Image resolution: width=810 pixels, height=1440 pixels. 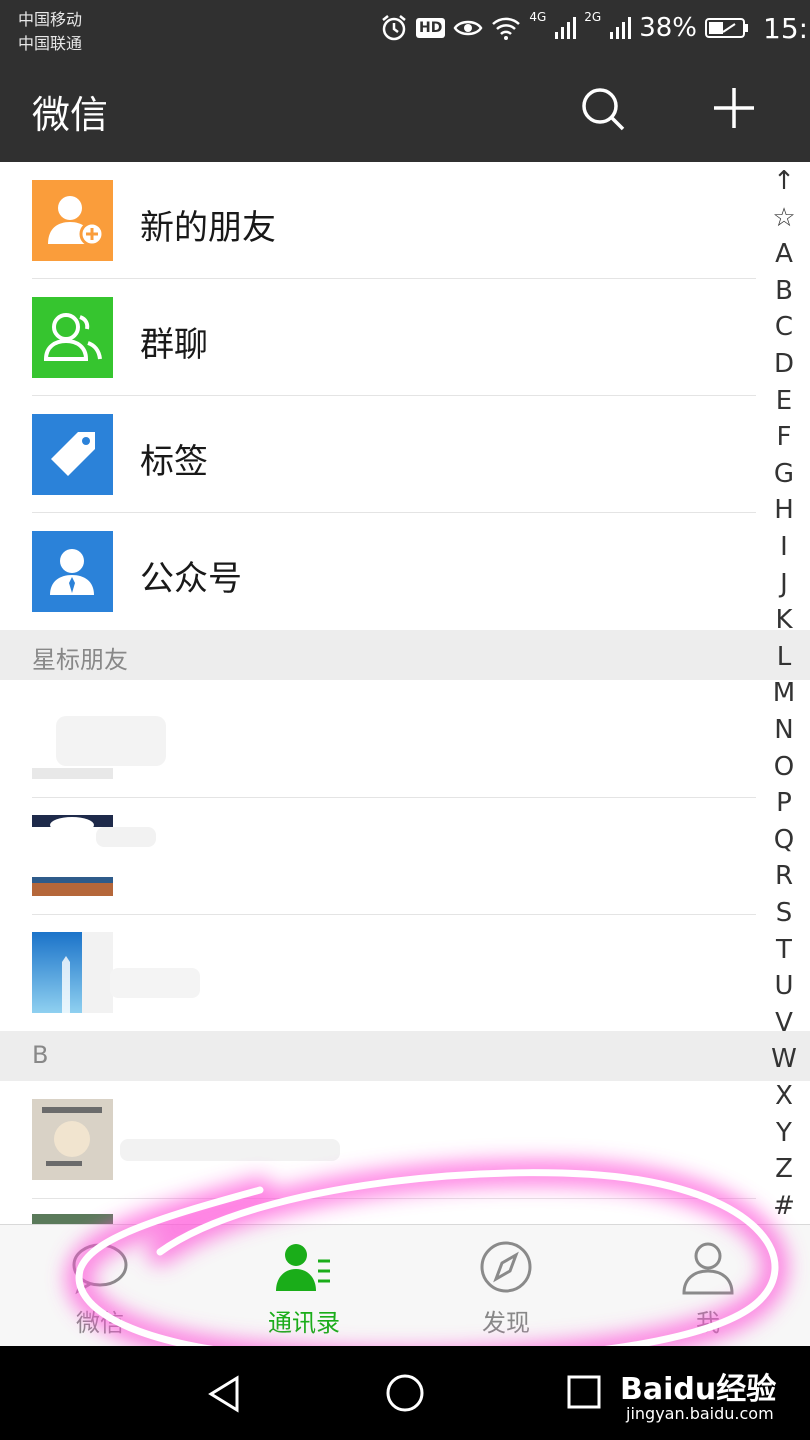 I want to click on carrier-label-2: 中国联通, so click(x=50, y=43).